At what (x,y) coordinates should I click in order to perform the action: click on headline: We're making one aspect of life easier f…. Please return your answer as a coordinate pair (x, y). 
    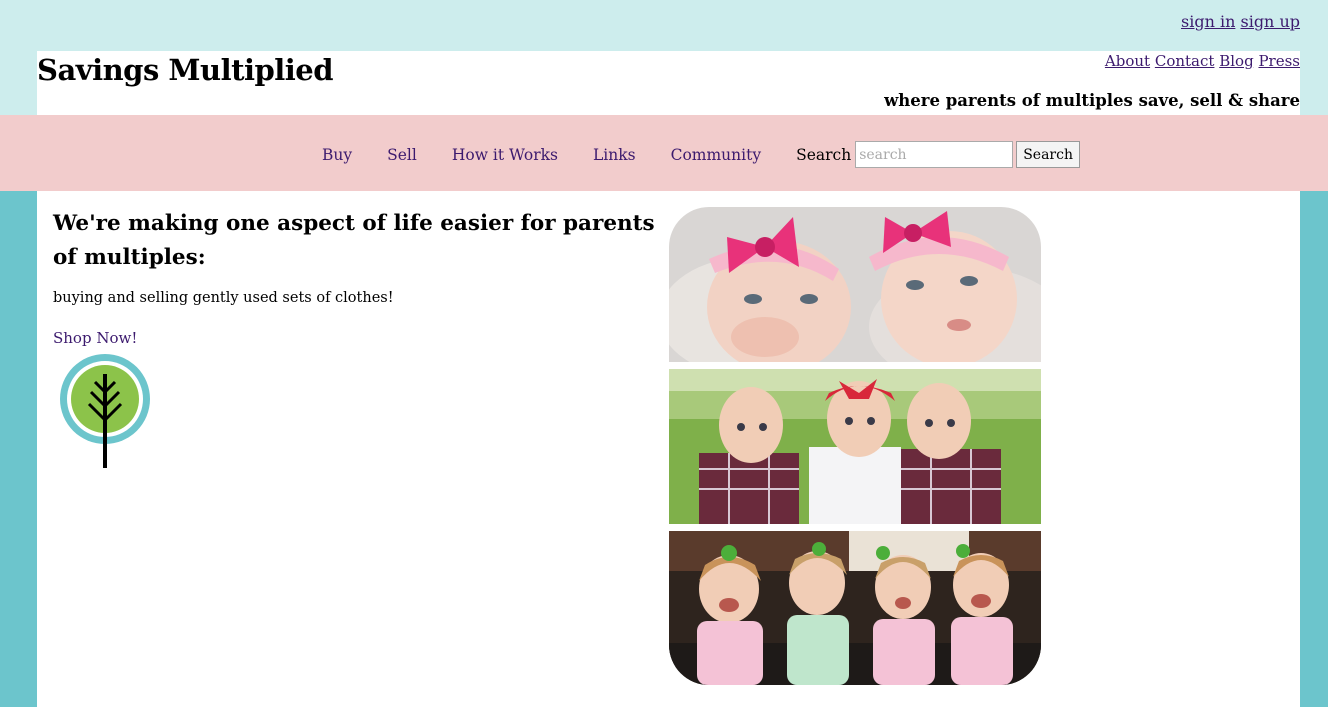
    Looking at the image, I should click on (354, 240).